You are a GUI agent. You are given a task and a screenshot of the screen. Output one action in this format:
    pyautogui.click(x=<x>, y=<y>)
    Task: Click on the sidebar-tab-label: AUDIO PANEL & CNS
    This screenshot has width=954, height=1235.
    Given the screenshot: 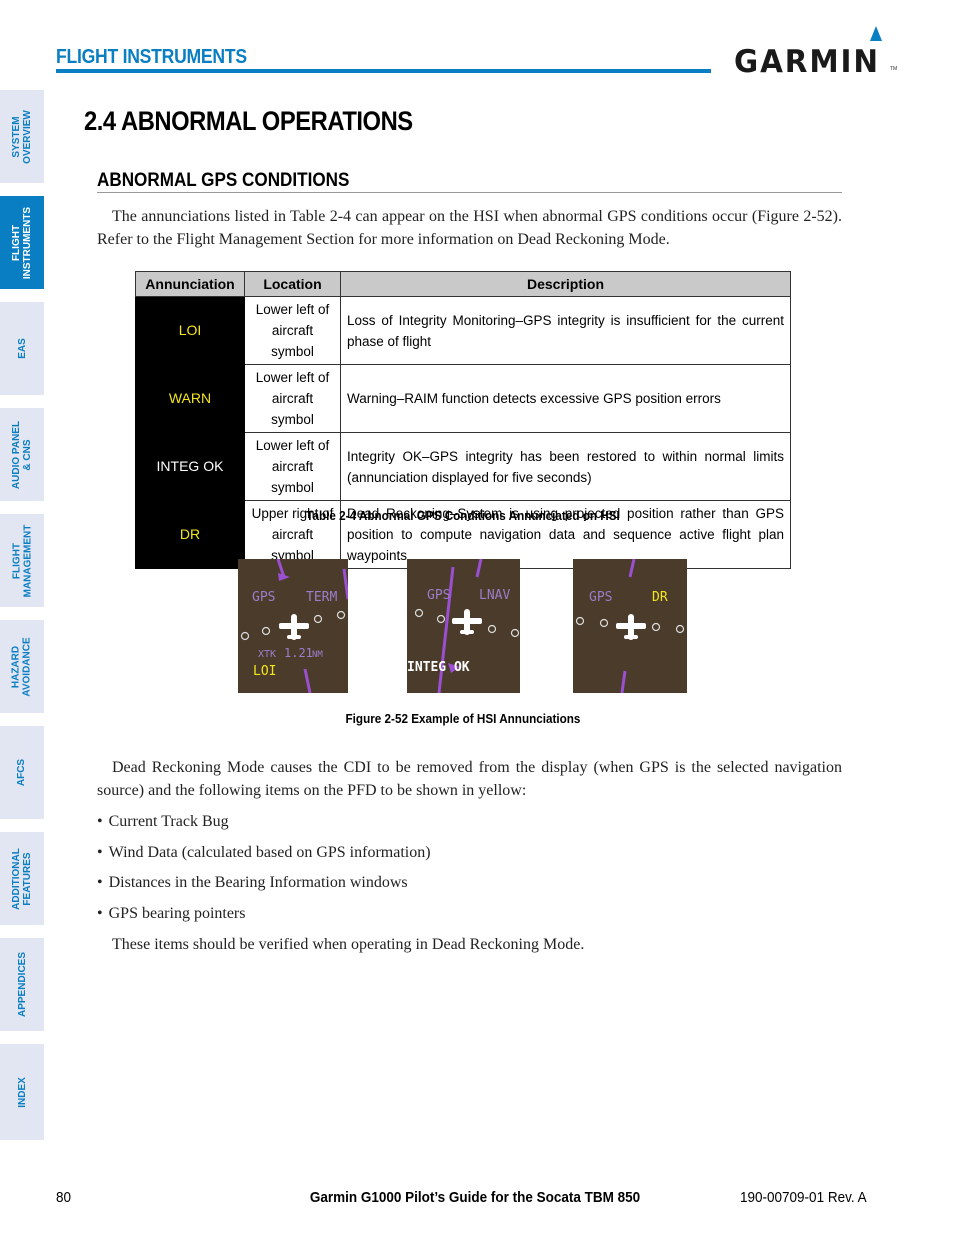 What is the action you would take?
    pyautogui.click(x=22, y=454)
    